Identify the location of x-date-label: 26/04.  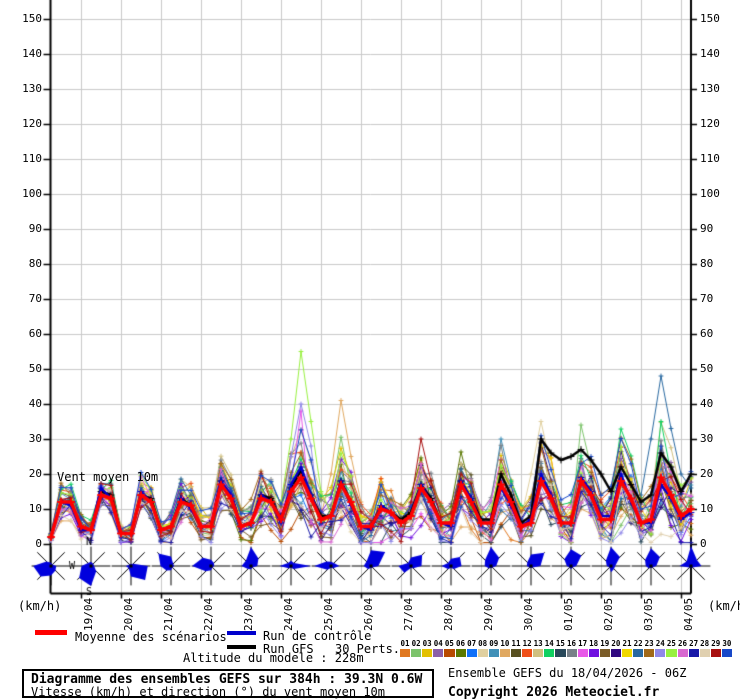
(368, 614).